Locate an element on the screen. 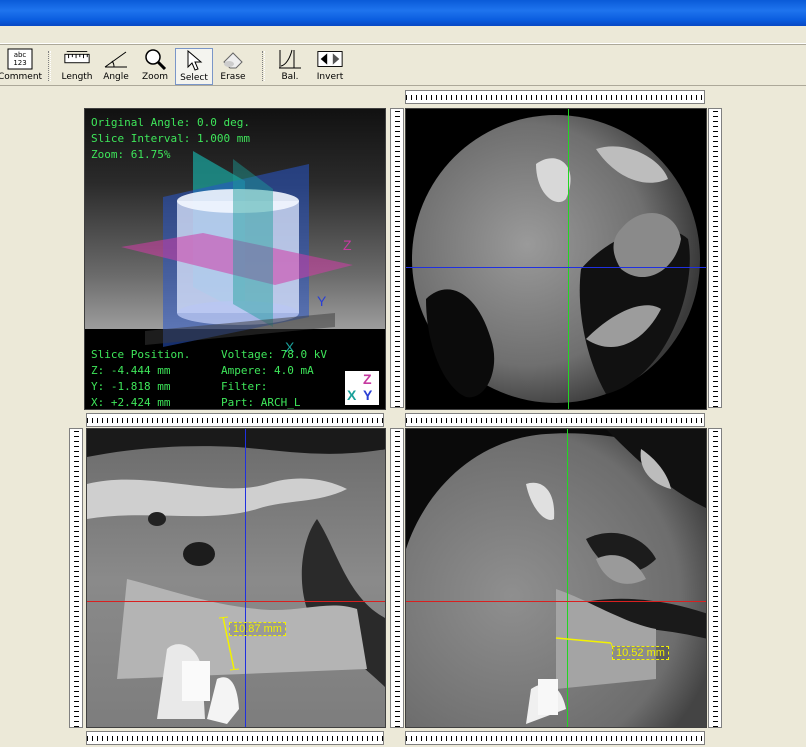  ruler-icon is located at coordinates (77, 59).